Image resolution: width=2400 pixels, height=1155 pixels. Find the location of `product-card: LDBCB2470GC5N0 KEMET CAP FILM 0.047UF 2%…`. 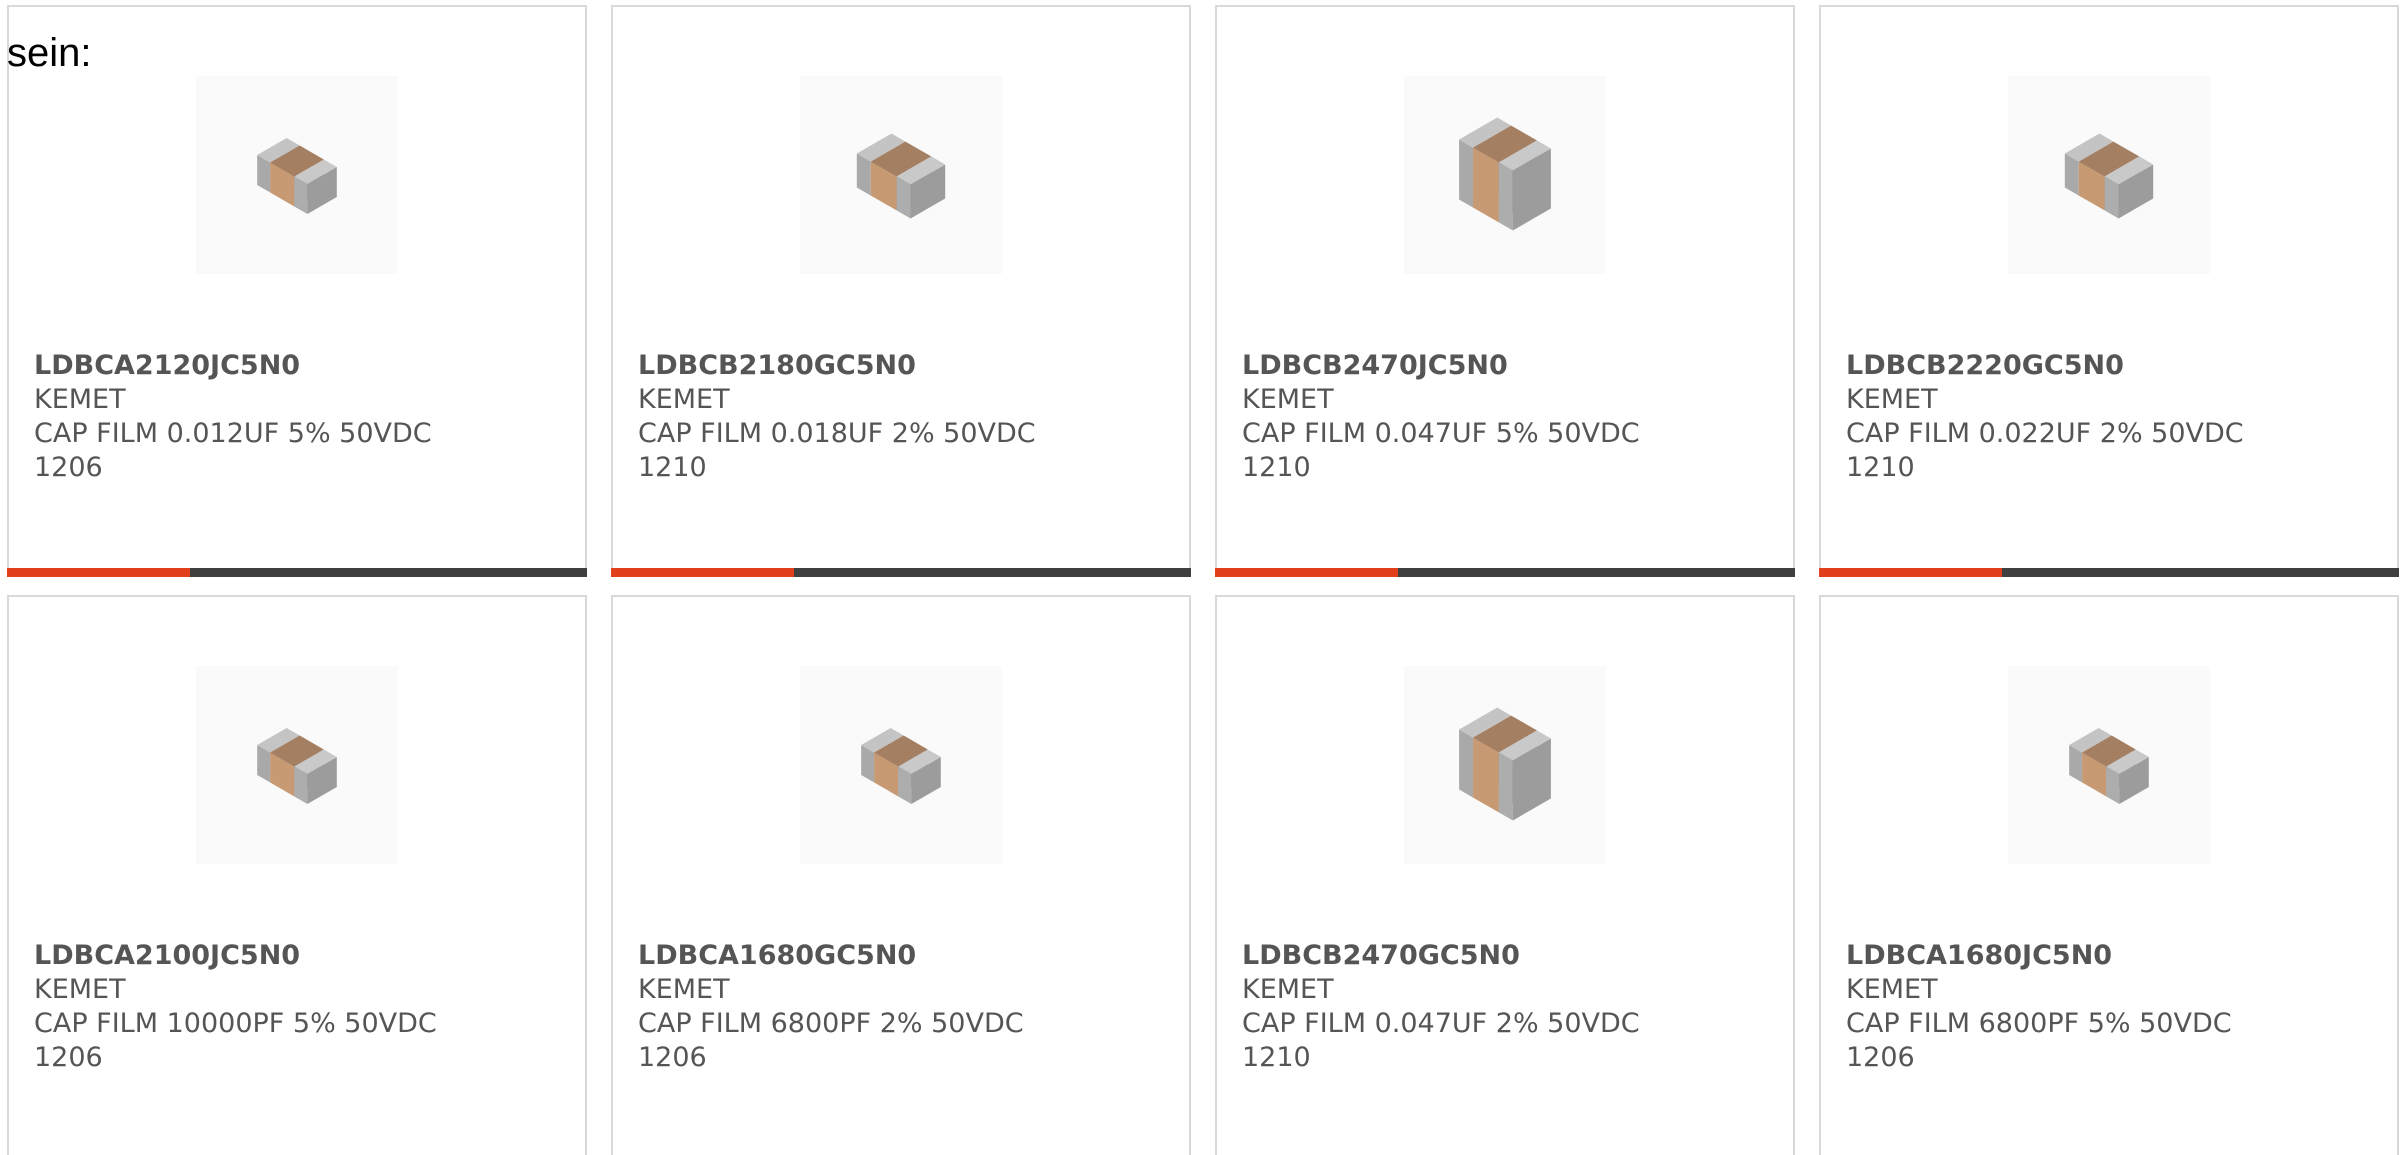

product-card: LDBCB2470GC5N0 KEMET CAP FILM 0.047UF 2%… is located at coordinates (1505, 875).